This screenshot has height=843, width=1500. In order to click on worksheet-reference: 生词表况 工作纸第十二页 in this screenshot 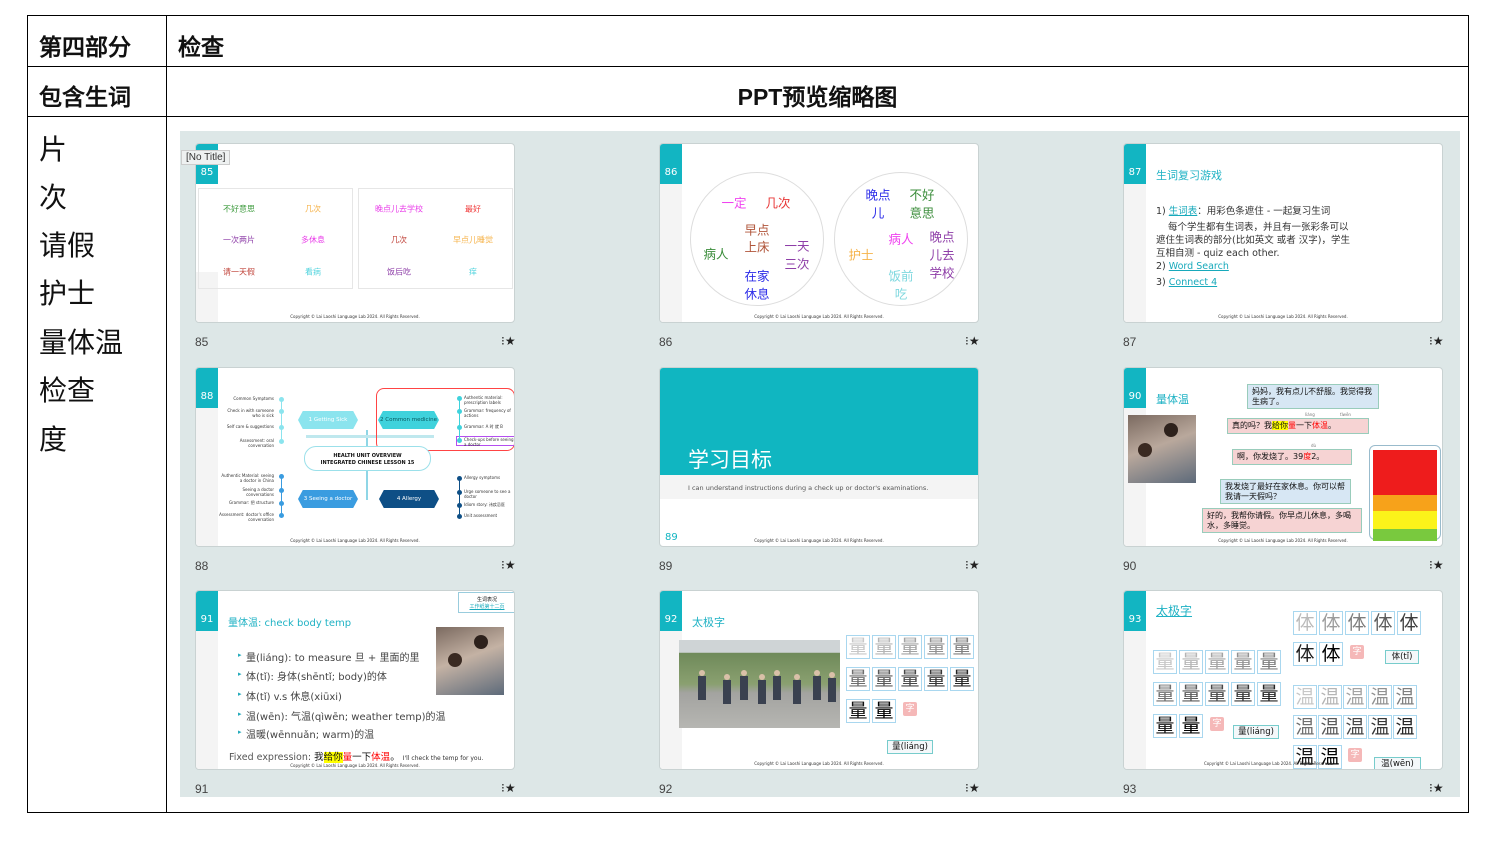, I will do `click(486, 602)`.